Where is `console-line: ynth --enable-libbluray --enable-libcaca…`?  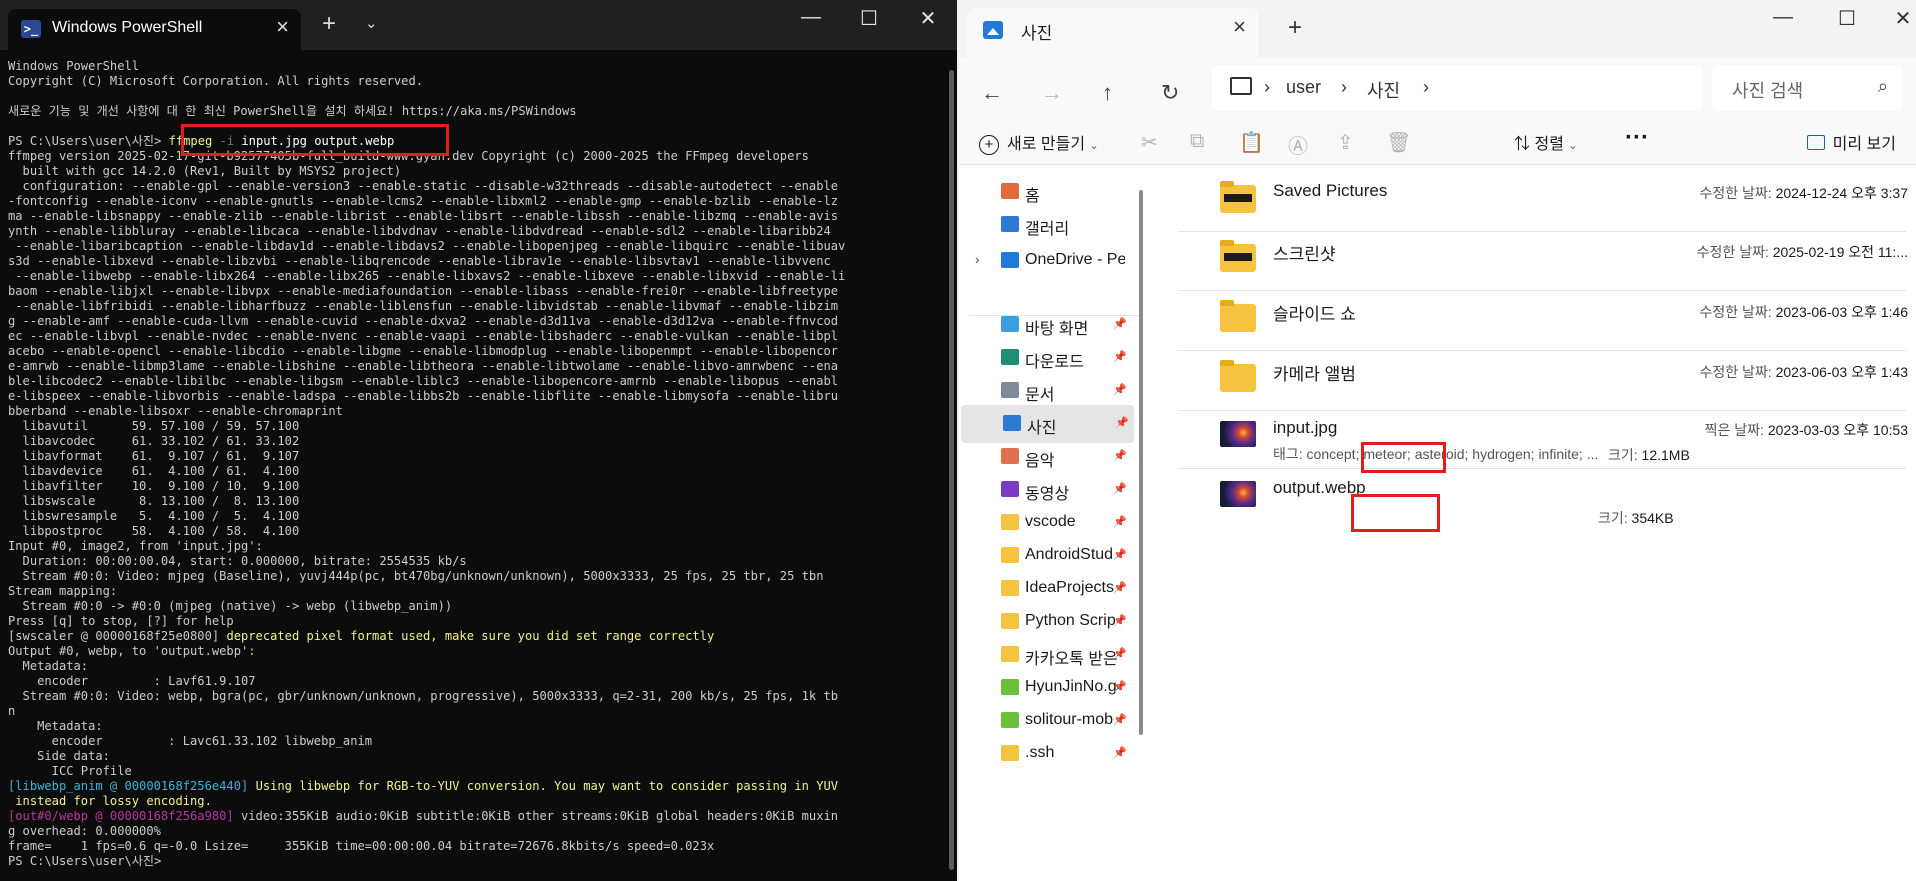 console-line: ynth --enable-libbluray --enable-libcaca… is located at coordinates (419, 231).